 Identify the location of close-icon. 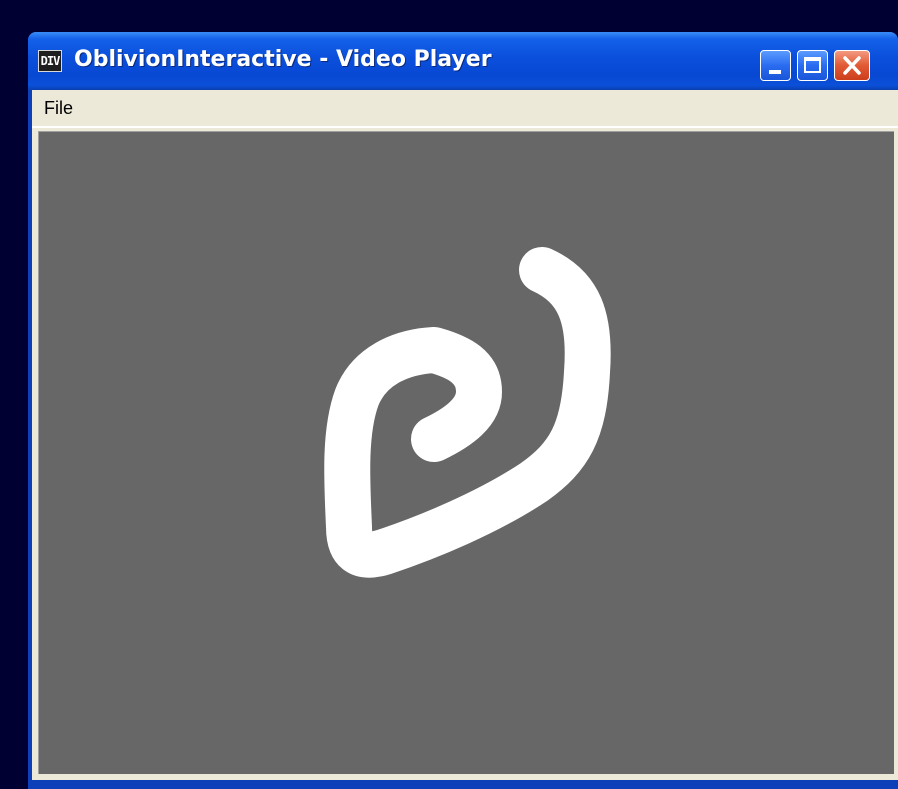
(852, 65).